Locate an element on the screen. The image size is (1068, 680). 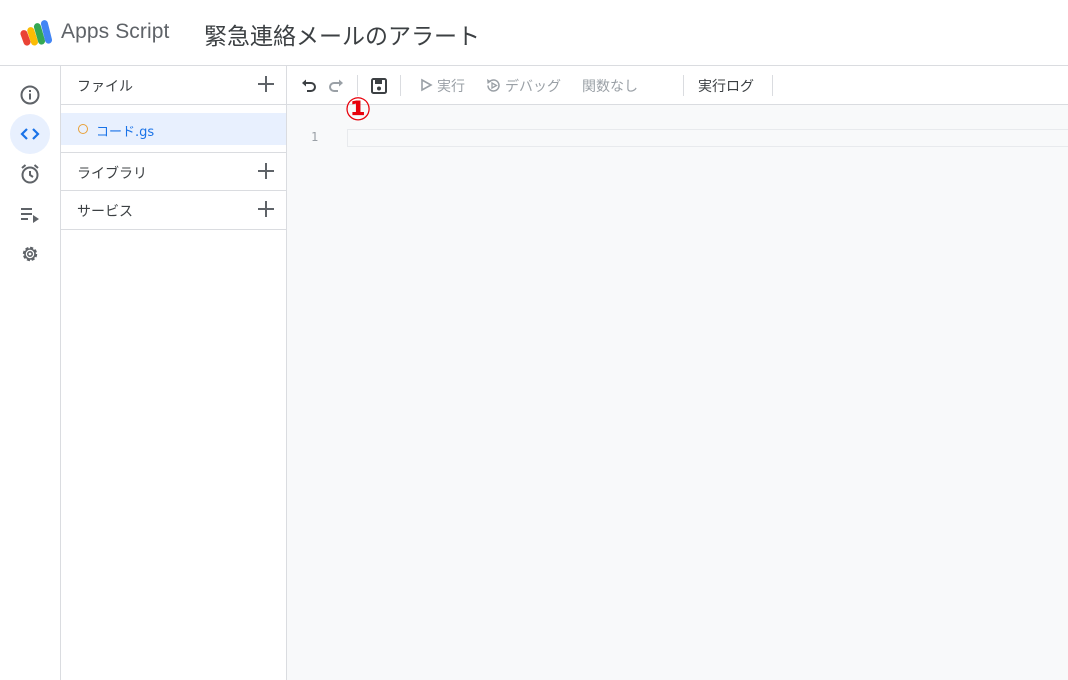
services-label: サービス is located at coordinates (105, 212).